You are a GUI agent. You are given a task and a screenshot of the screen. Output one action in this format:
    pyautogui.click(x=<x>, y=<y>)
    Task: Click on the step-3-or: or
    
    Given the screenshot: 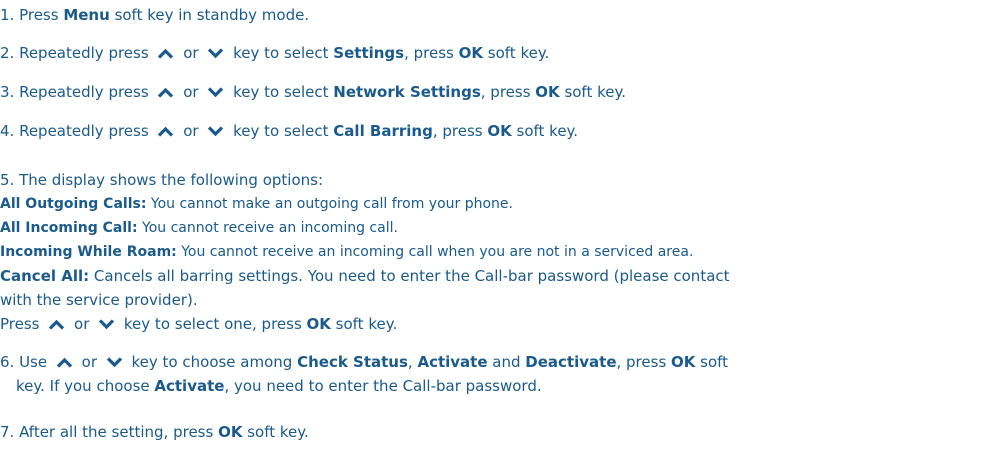 What is the action you would take?
    pyautogui.click(x=191, y=92)
    